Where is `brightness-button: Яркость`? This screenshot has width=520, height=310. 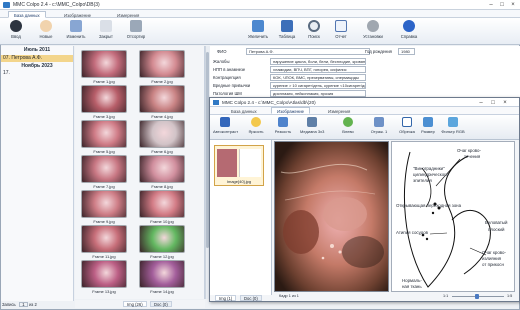 brightness-button: Яркость is located at coordinates (256, 128).